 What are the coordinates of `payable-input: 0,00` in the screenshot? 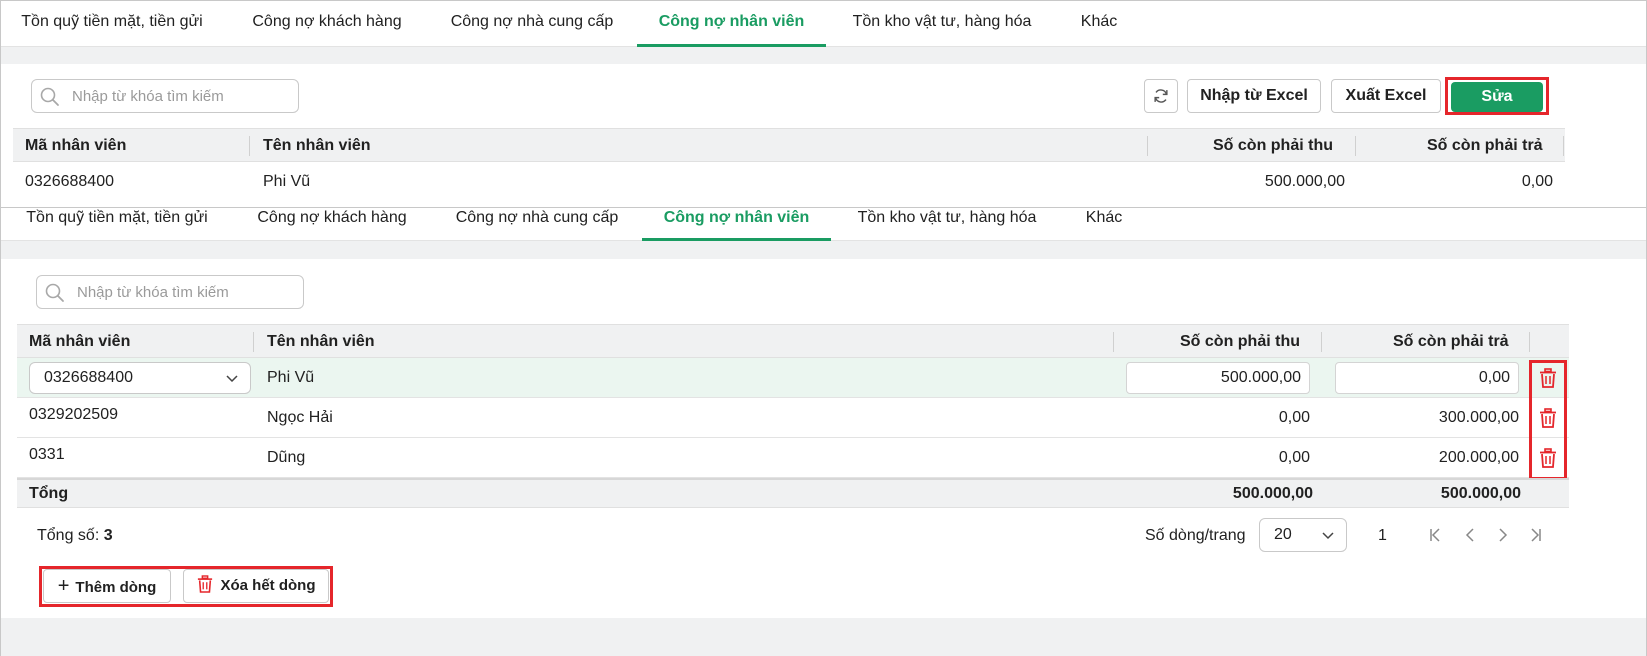 It's located at (1427, 378).